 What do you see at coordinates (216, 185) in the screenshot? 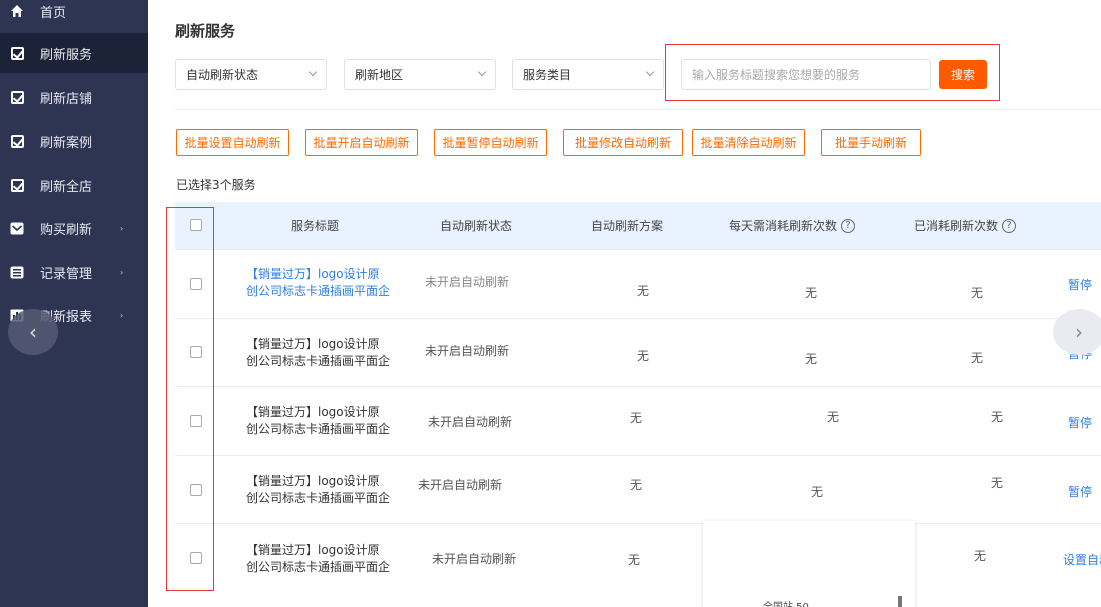
I see `selected-count: 已选择3个服务` at bounding box center [216, 185].